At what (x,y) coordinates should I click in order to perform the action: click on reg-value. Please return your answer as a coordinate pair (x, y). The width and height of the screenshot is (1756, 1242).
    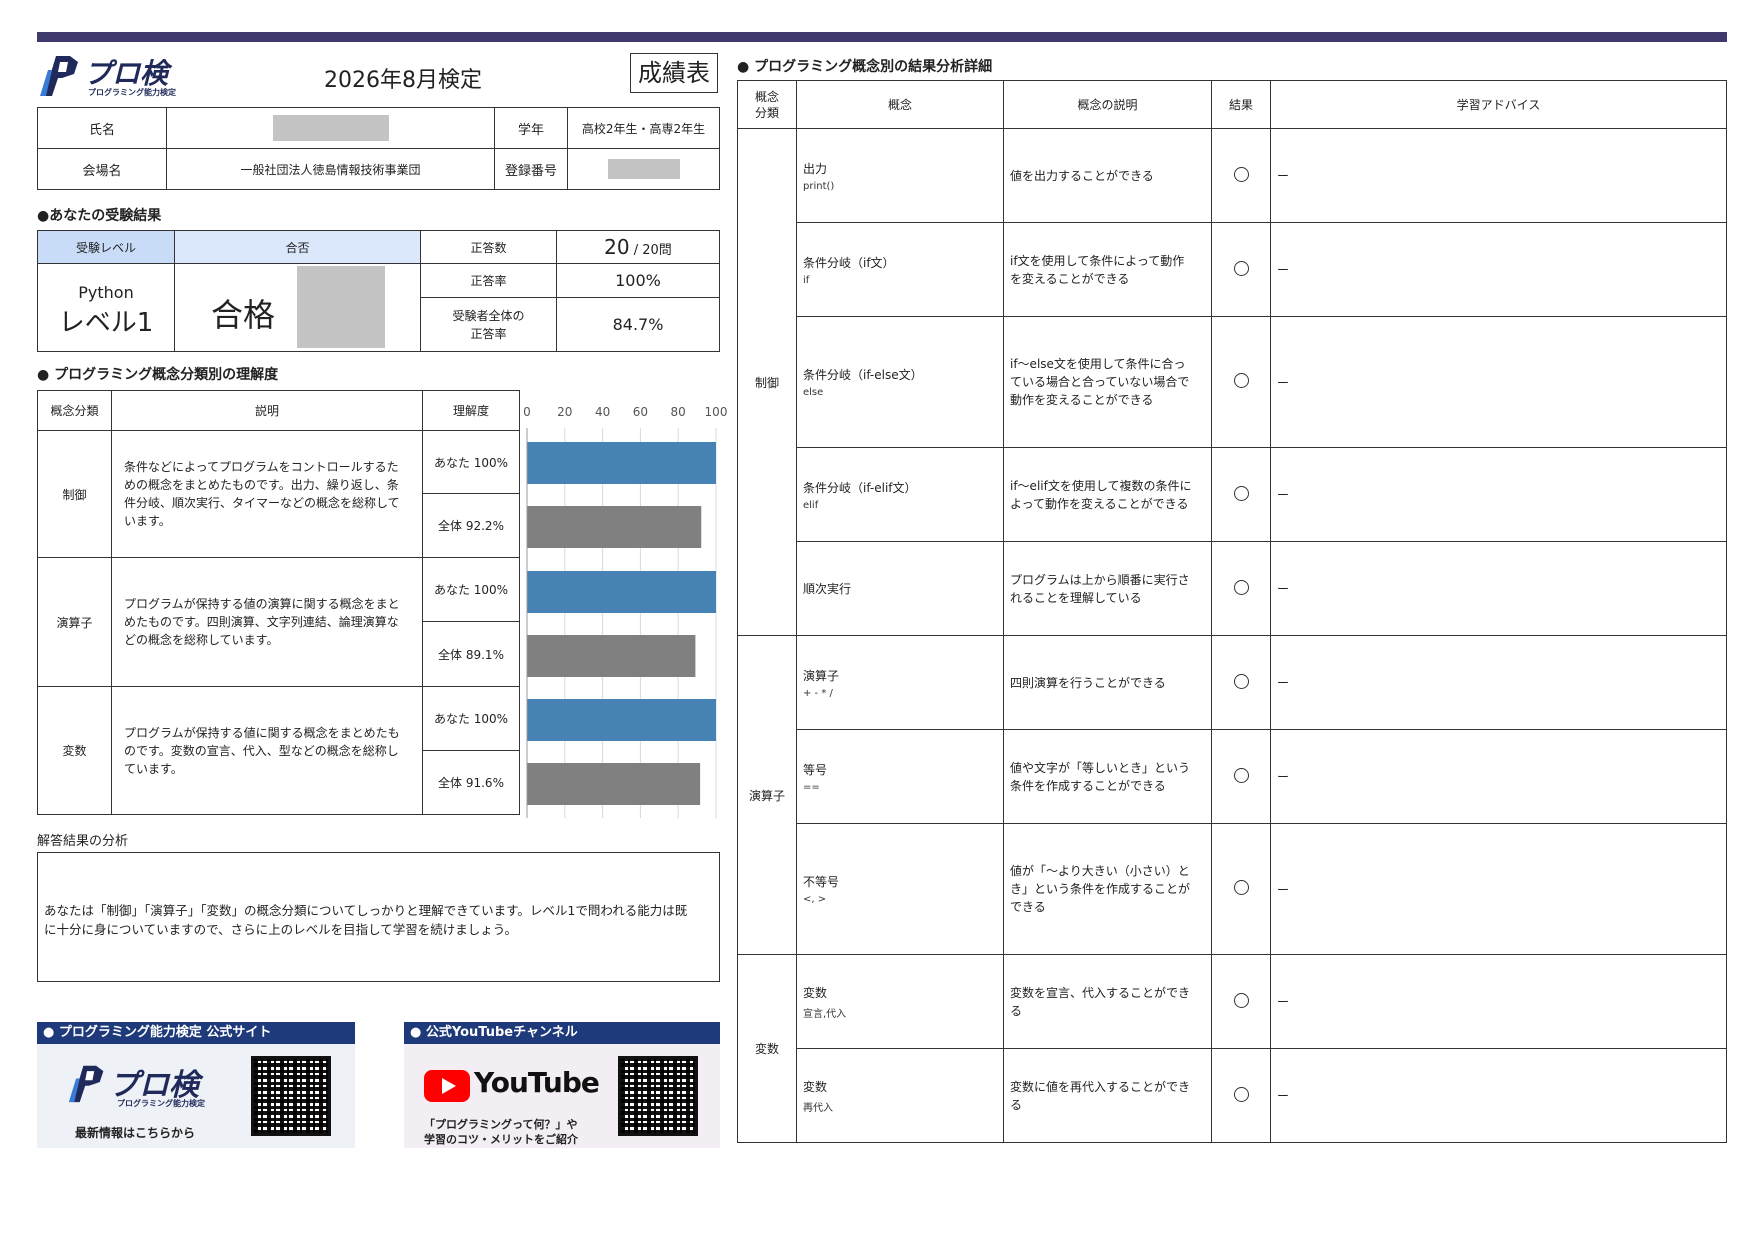
    Looking at the image, I should click on (643, 169).